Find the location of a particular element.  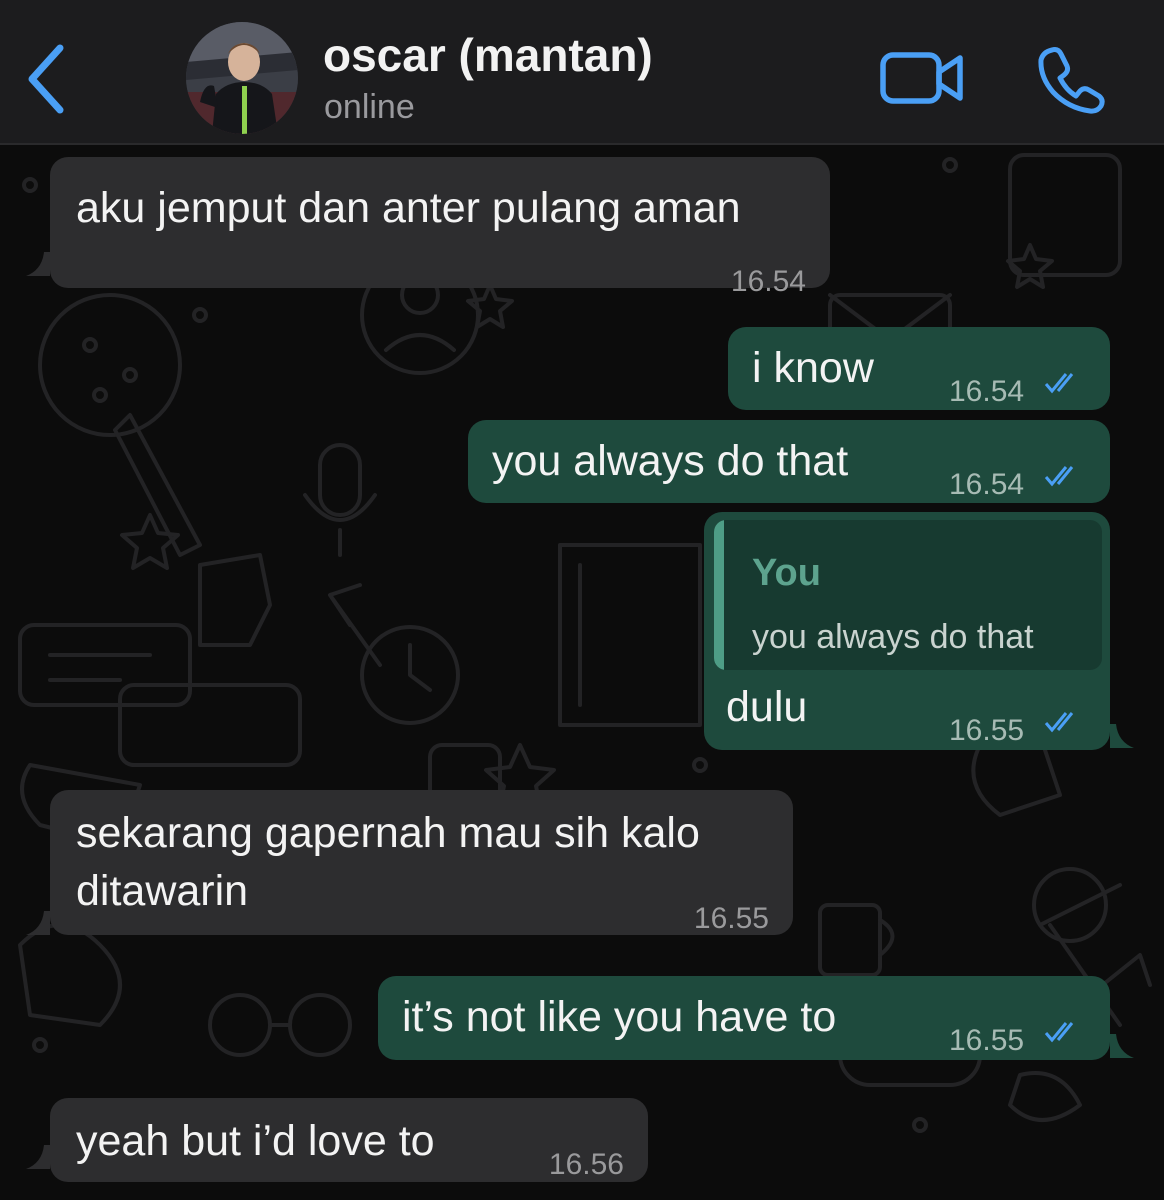

message-bubble-incoming: yeah but i’d love to 16.56 is located at coordinates (349, 1140).